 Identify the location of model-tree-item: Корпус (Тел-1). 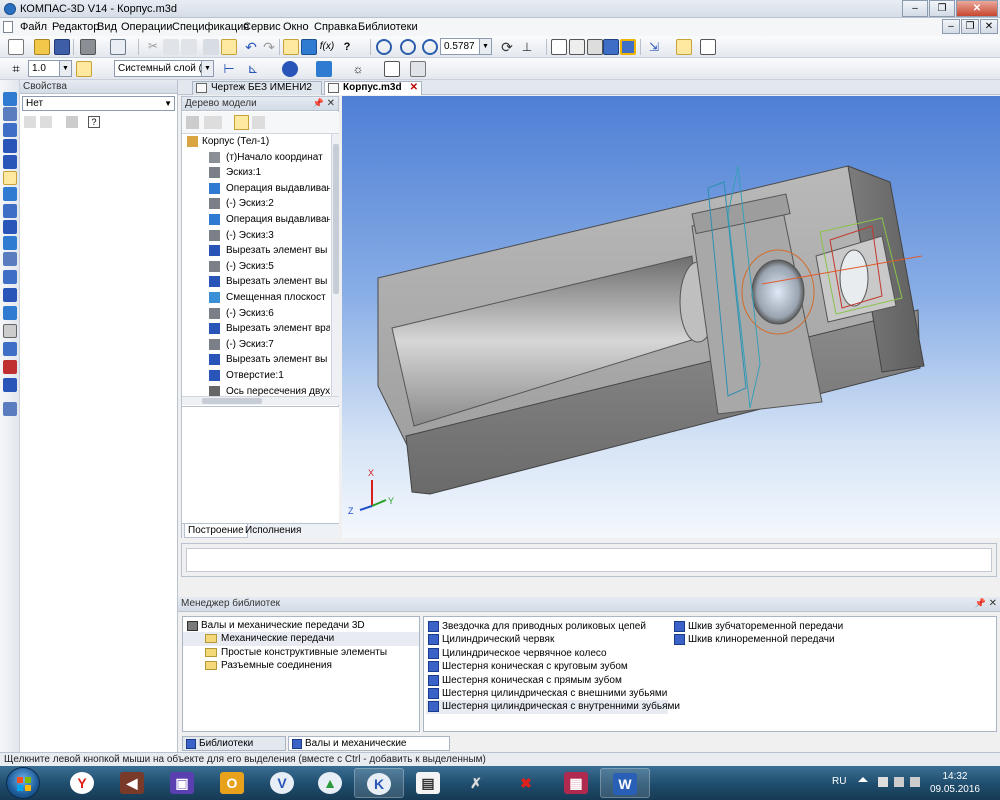
(256, 142).